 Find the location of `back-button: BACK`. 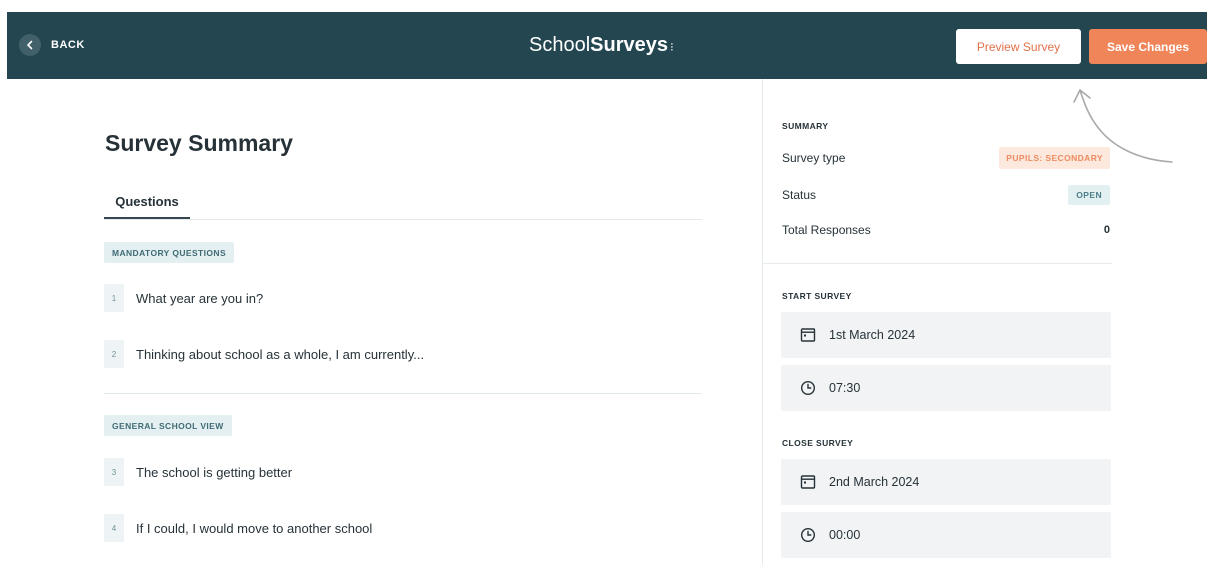

back-button: BACK is located at coordinates (52, 45).